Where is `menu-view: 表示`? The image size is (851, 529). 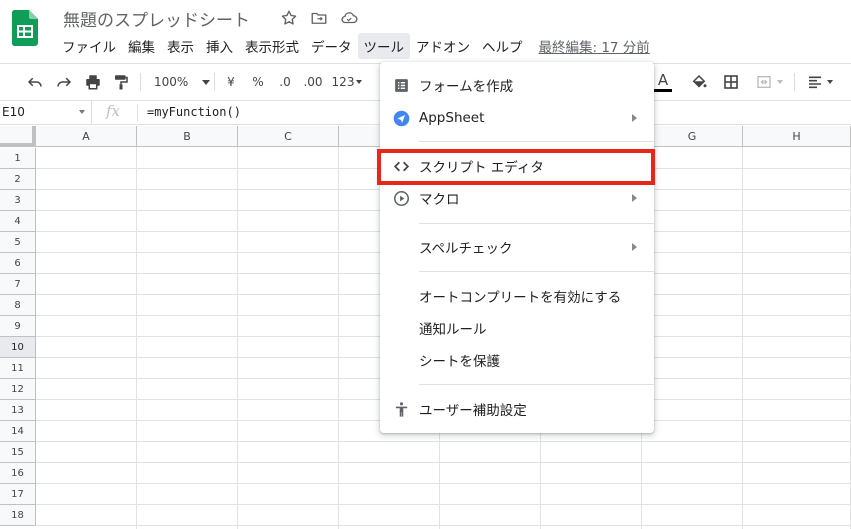
menu-view: 表示 is located at coordinates (180, 46).